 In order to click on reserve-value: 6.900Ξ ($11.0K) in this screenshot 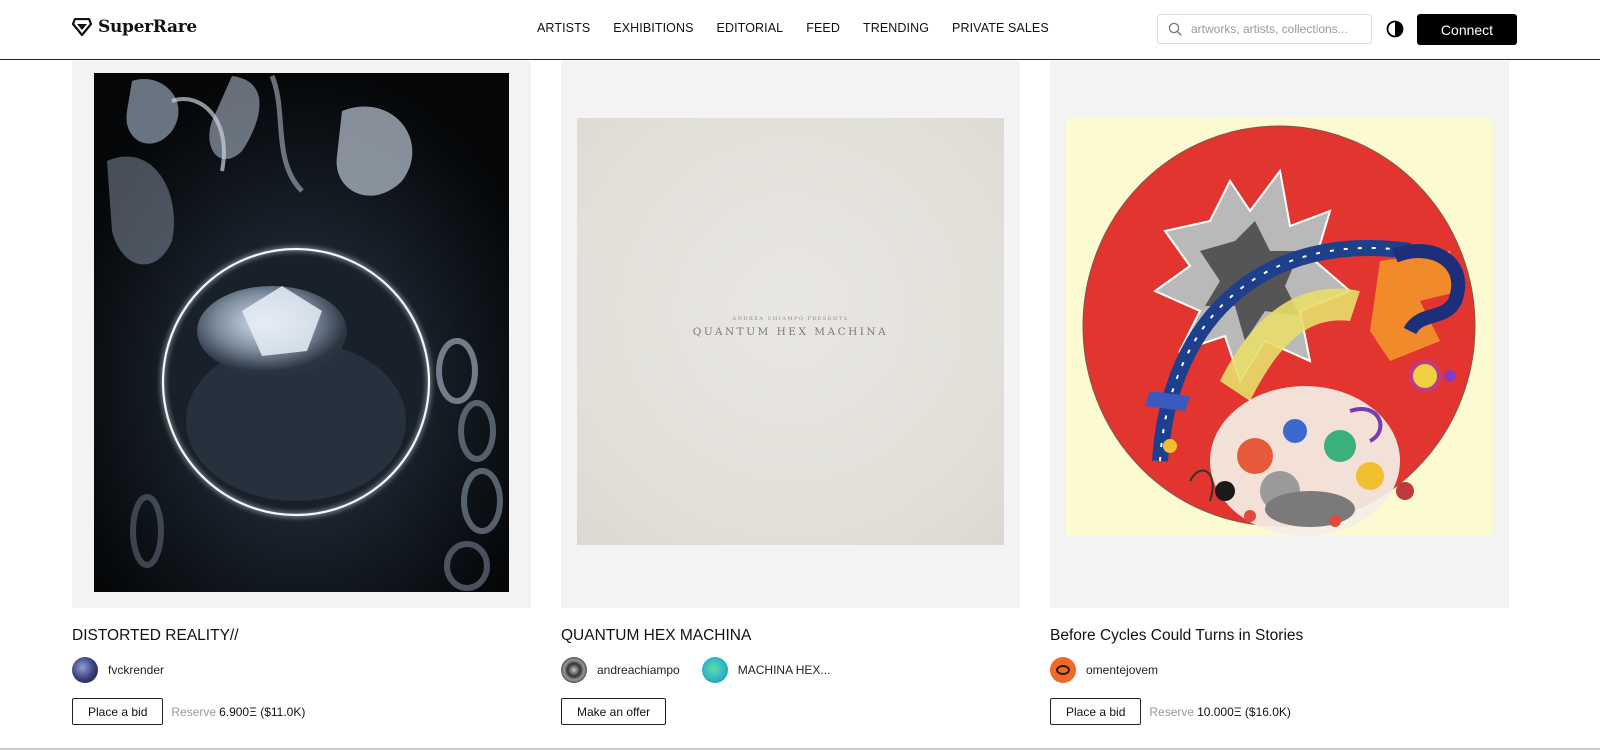, I will do `click(262, 711)`.